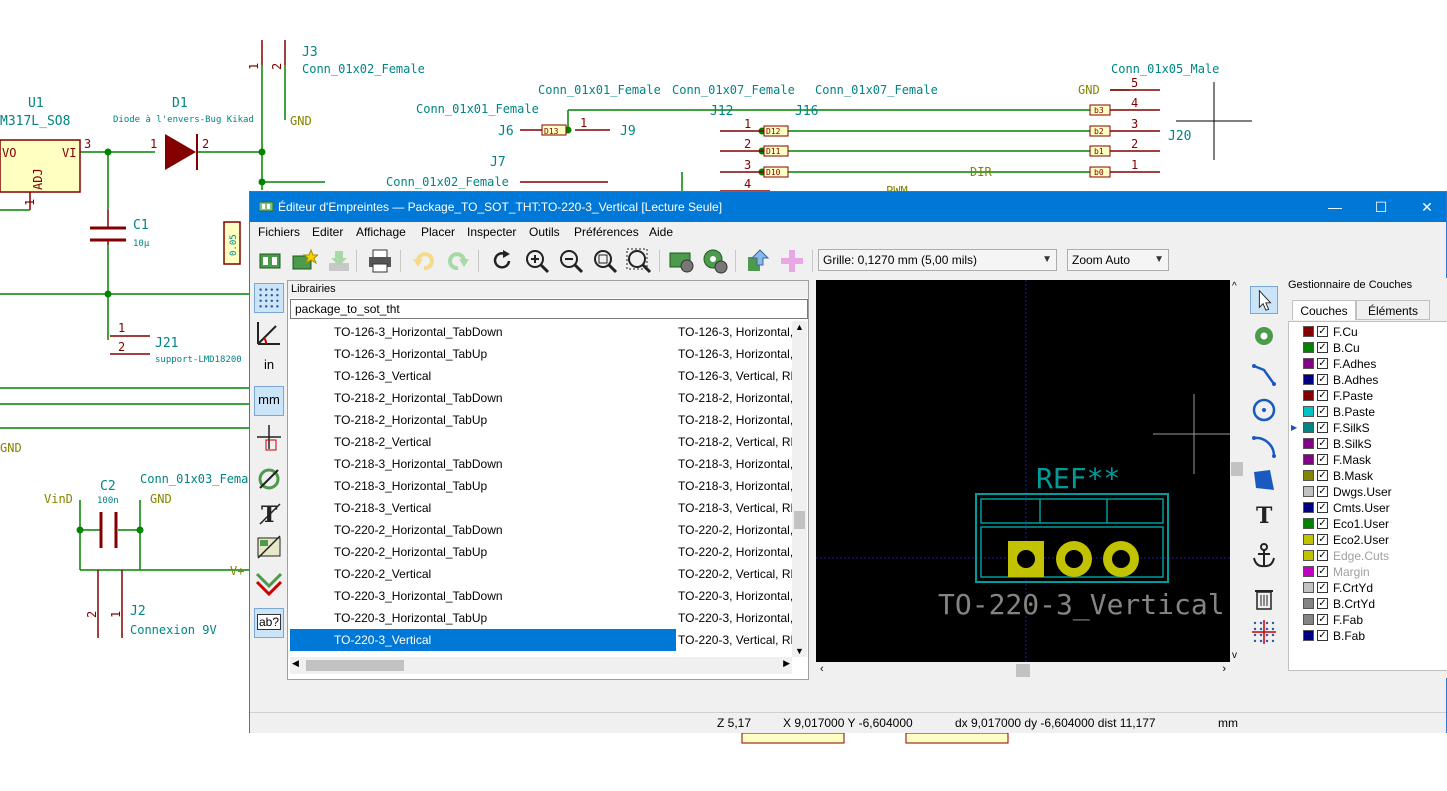  What do you see at coordinates (1264, 374) in the screenshot?
I see `add-line-icon` at bounding box center [1264, 374].